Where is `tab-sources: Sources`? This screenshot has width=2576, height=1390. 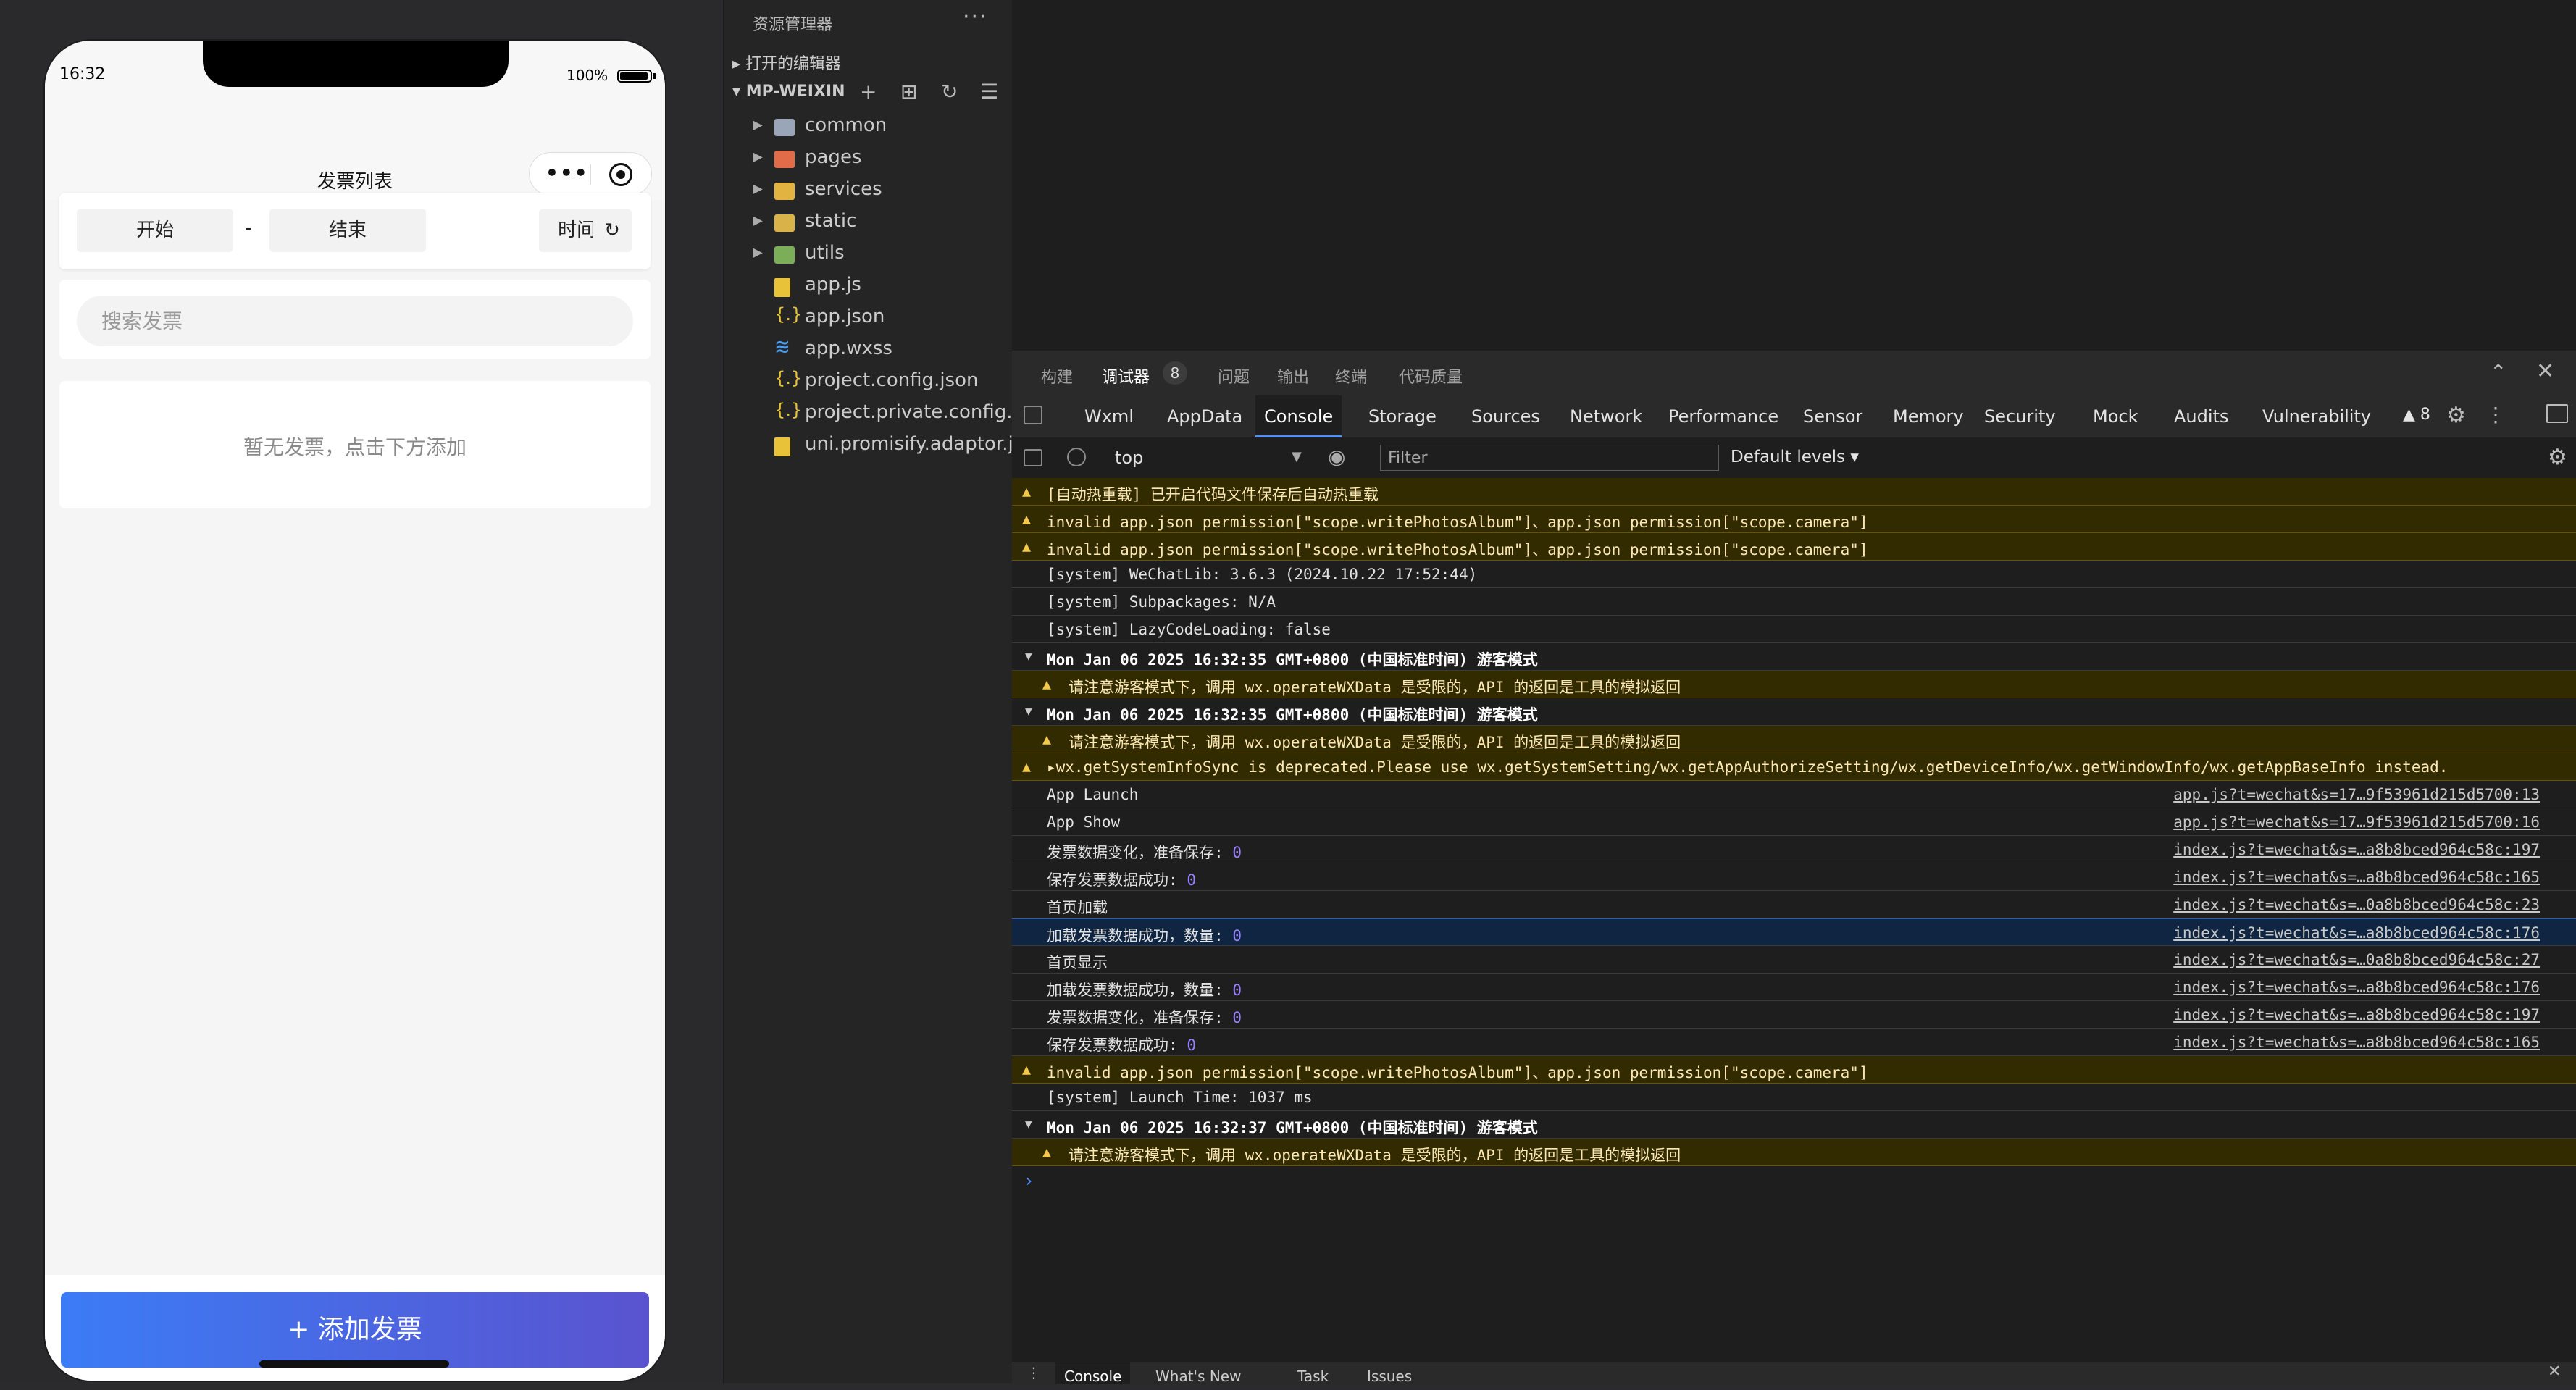 tab-sources: Sources is located at coordinates (1506, 416).